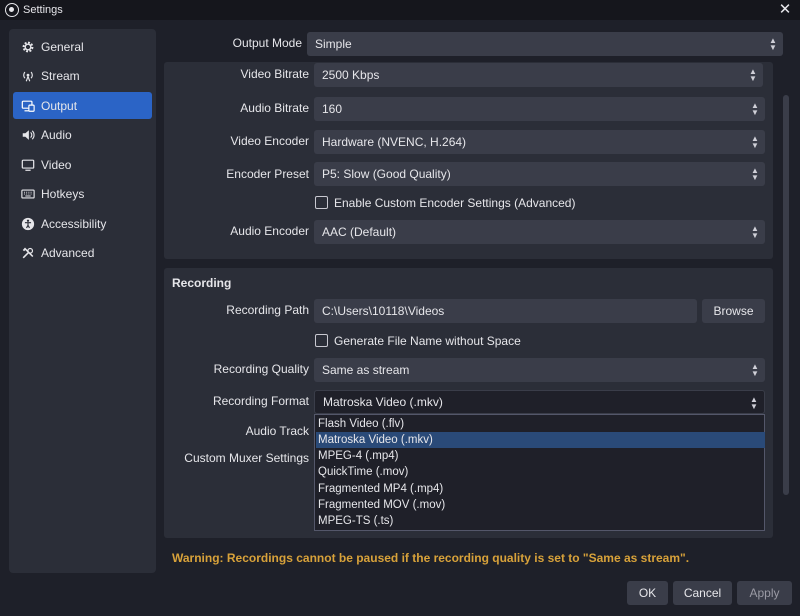  What do you see at coordinates (427, 341) in the screenshot?
I see `no-space-label: Generate File Name without Space` at bounding box center [427, 341].